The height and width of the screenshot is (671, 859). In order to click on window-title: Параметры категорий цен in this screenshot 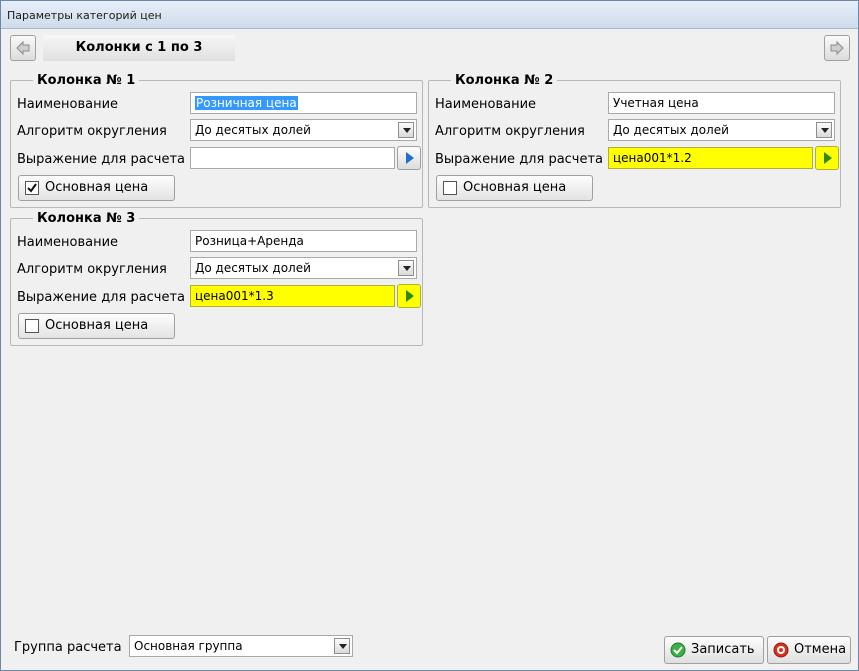, I will do `click(84, 15)`.